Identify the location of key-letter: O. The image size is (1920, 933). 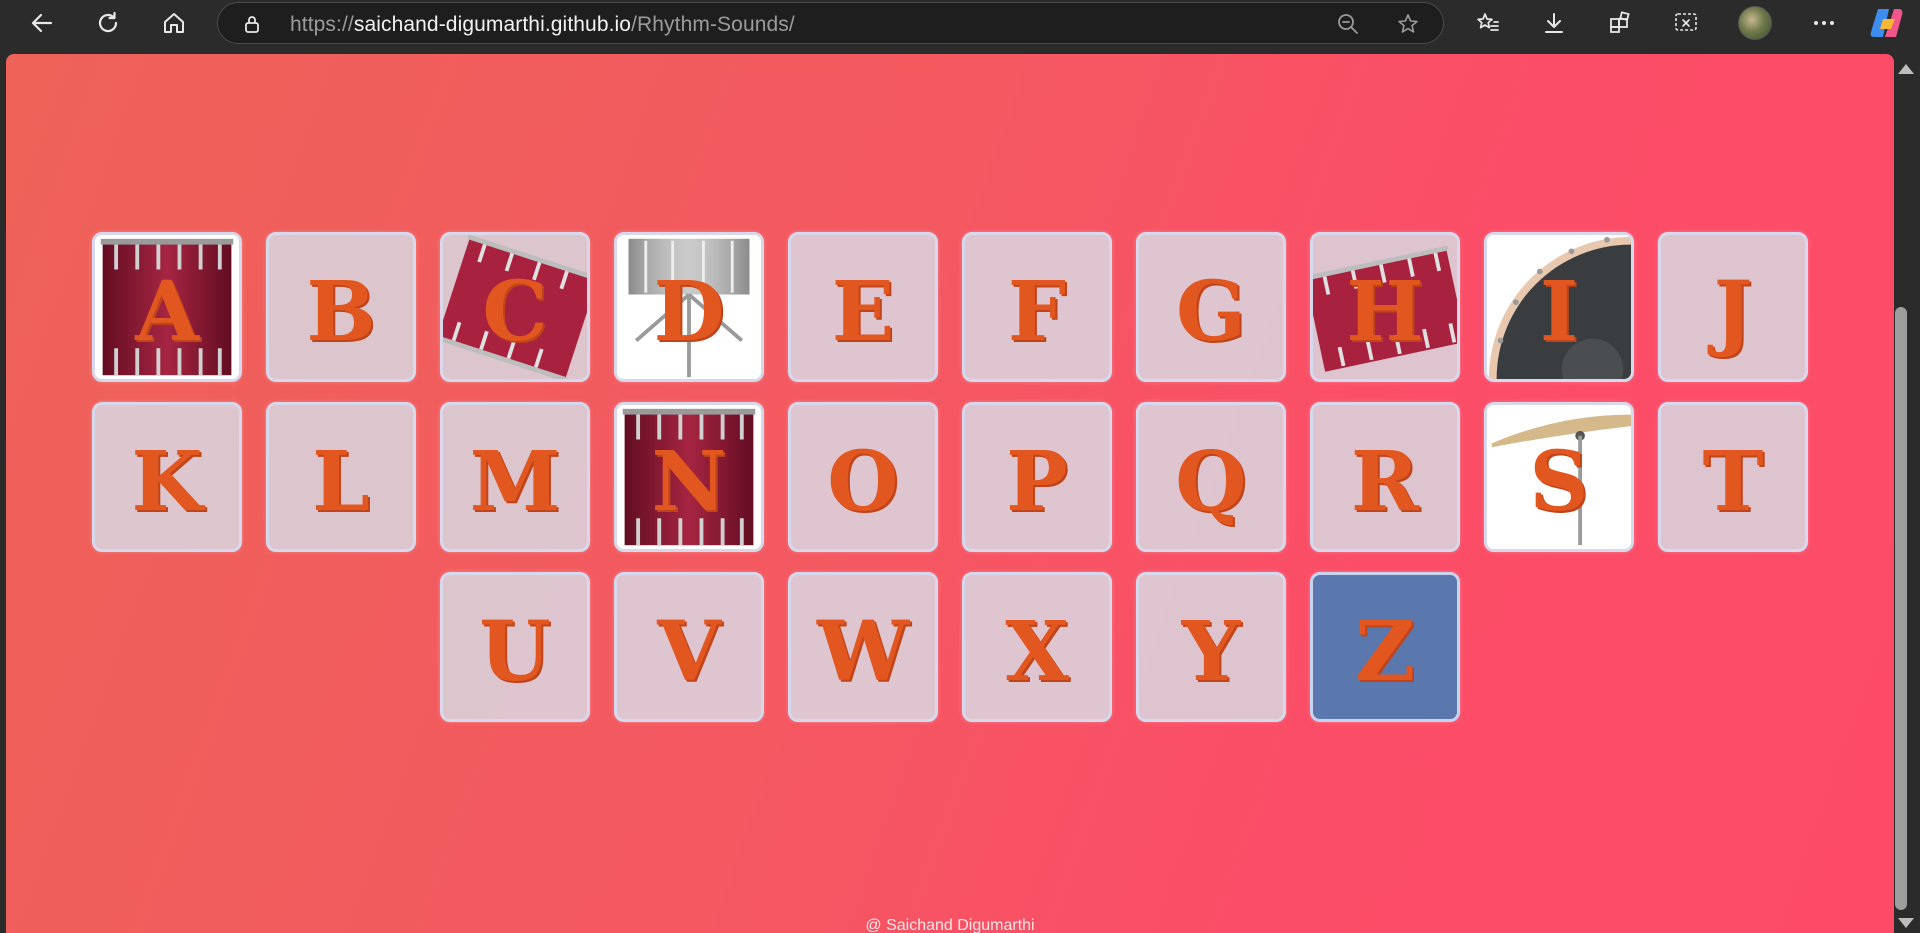
(863, 482).